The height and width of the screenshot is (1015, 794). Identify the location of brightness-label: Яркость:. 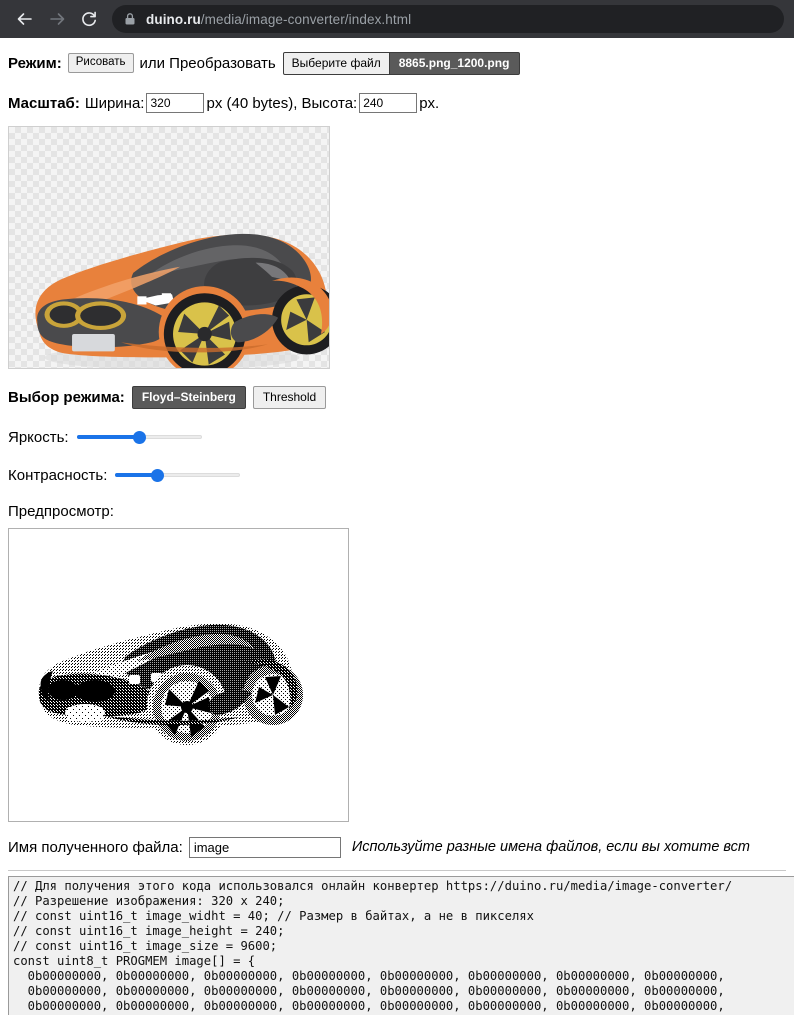
(38, 437).